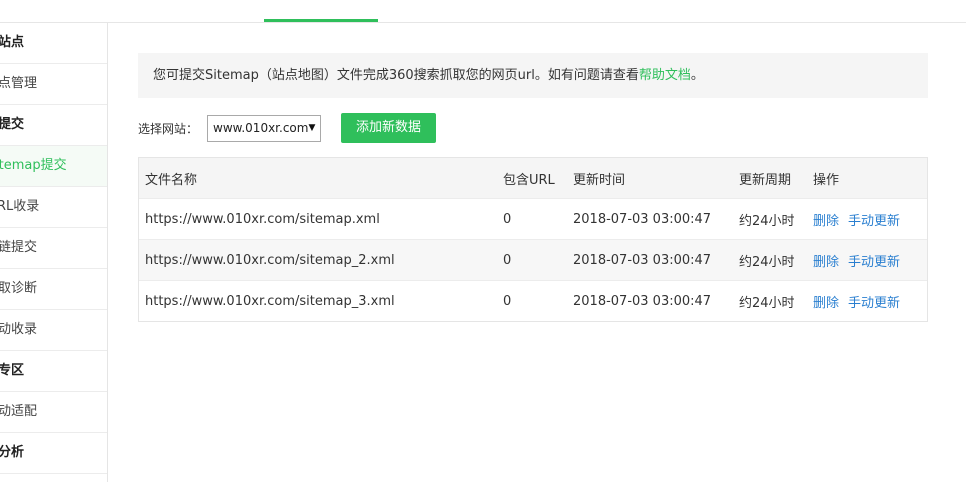 The height and width of the screenshot is (482, 966). I want to click on sidebar-item-label: 分析, so click(12, 452).